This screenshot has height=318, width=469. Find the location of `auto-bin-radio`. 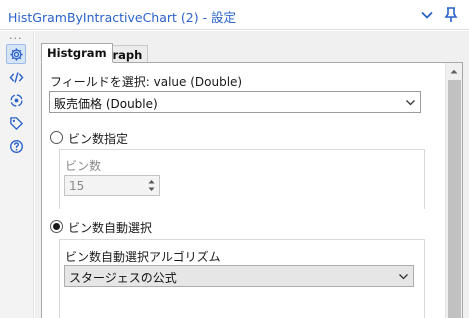

auto-bin-radio is located at coordinates (56, 226).